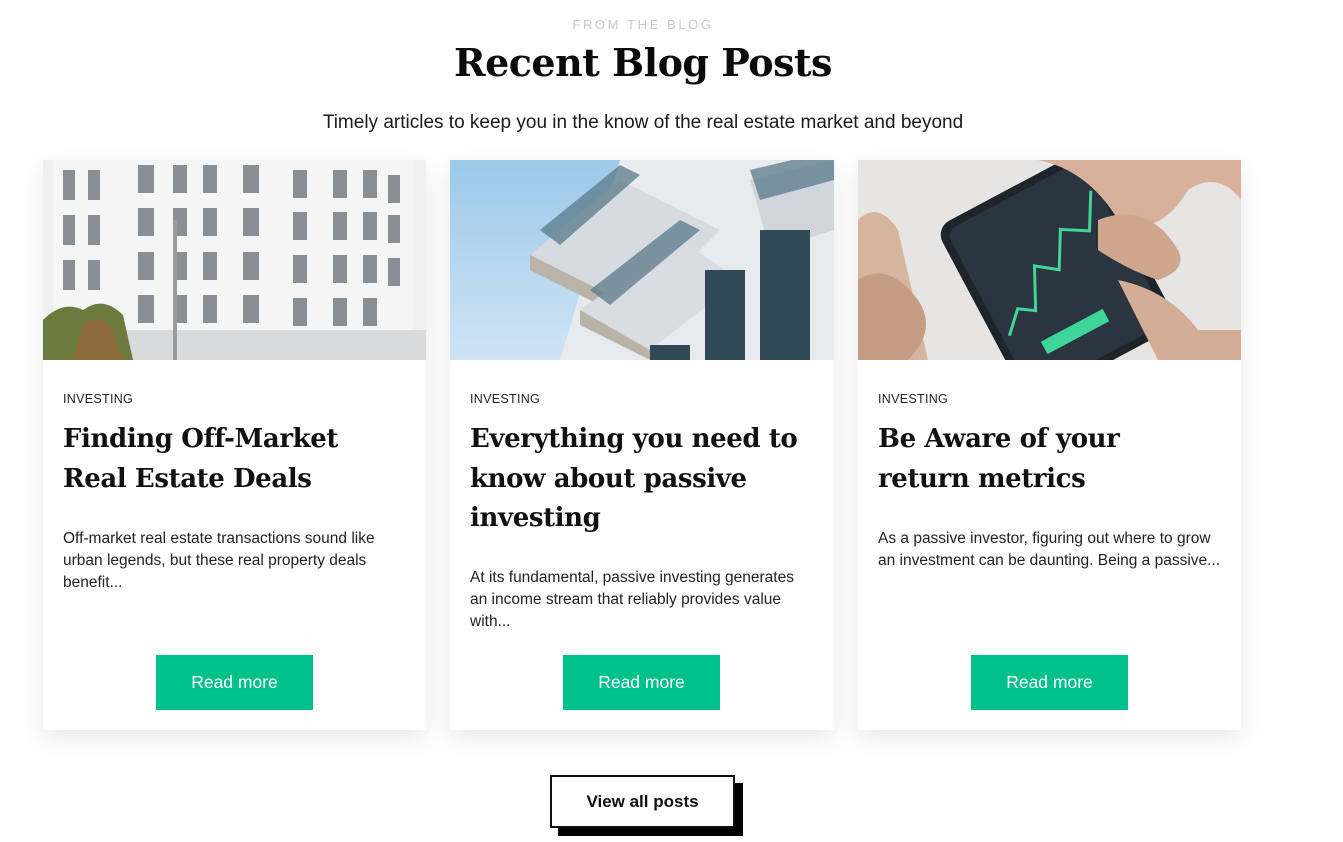 This screenshot has height=842, width=1343. I want to click on phone-chart-image, so click(1049, 260).